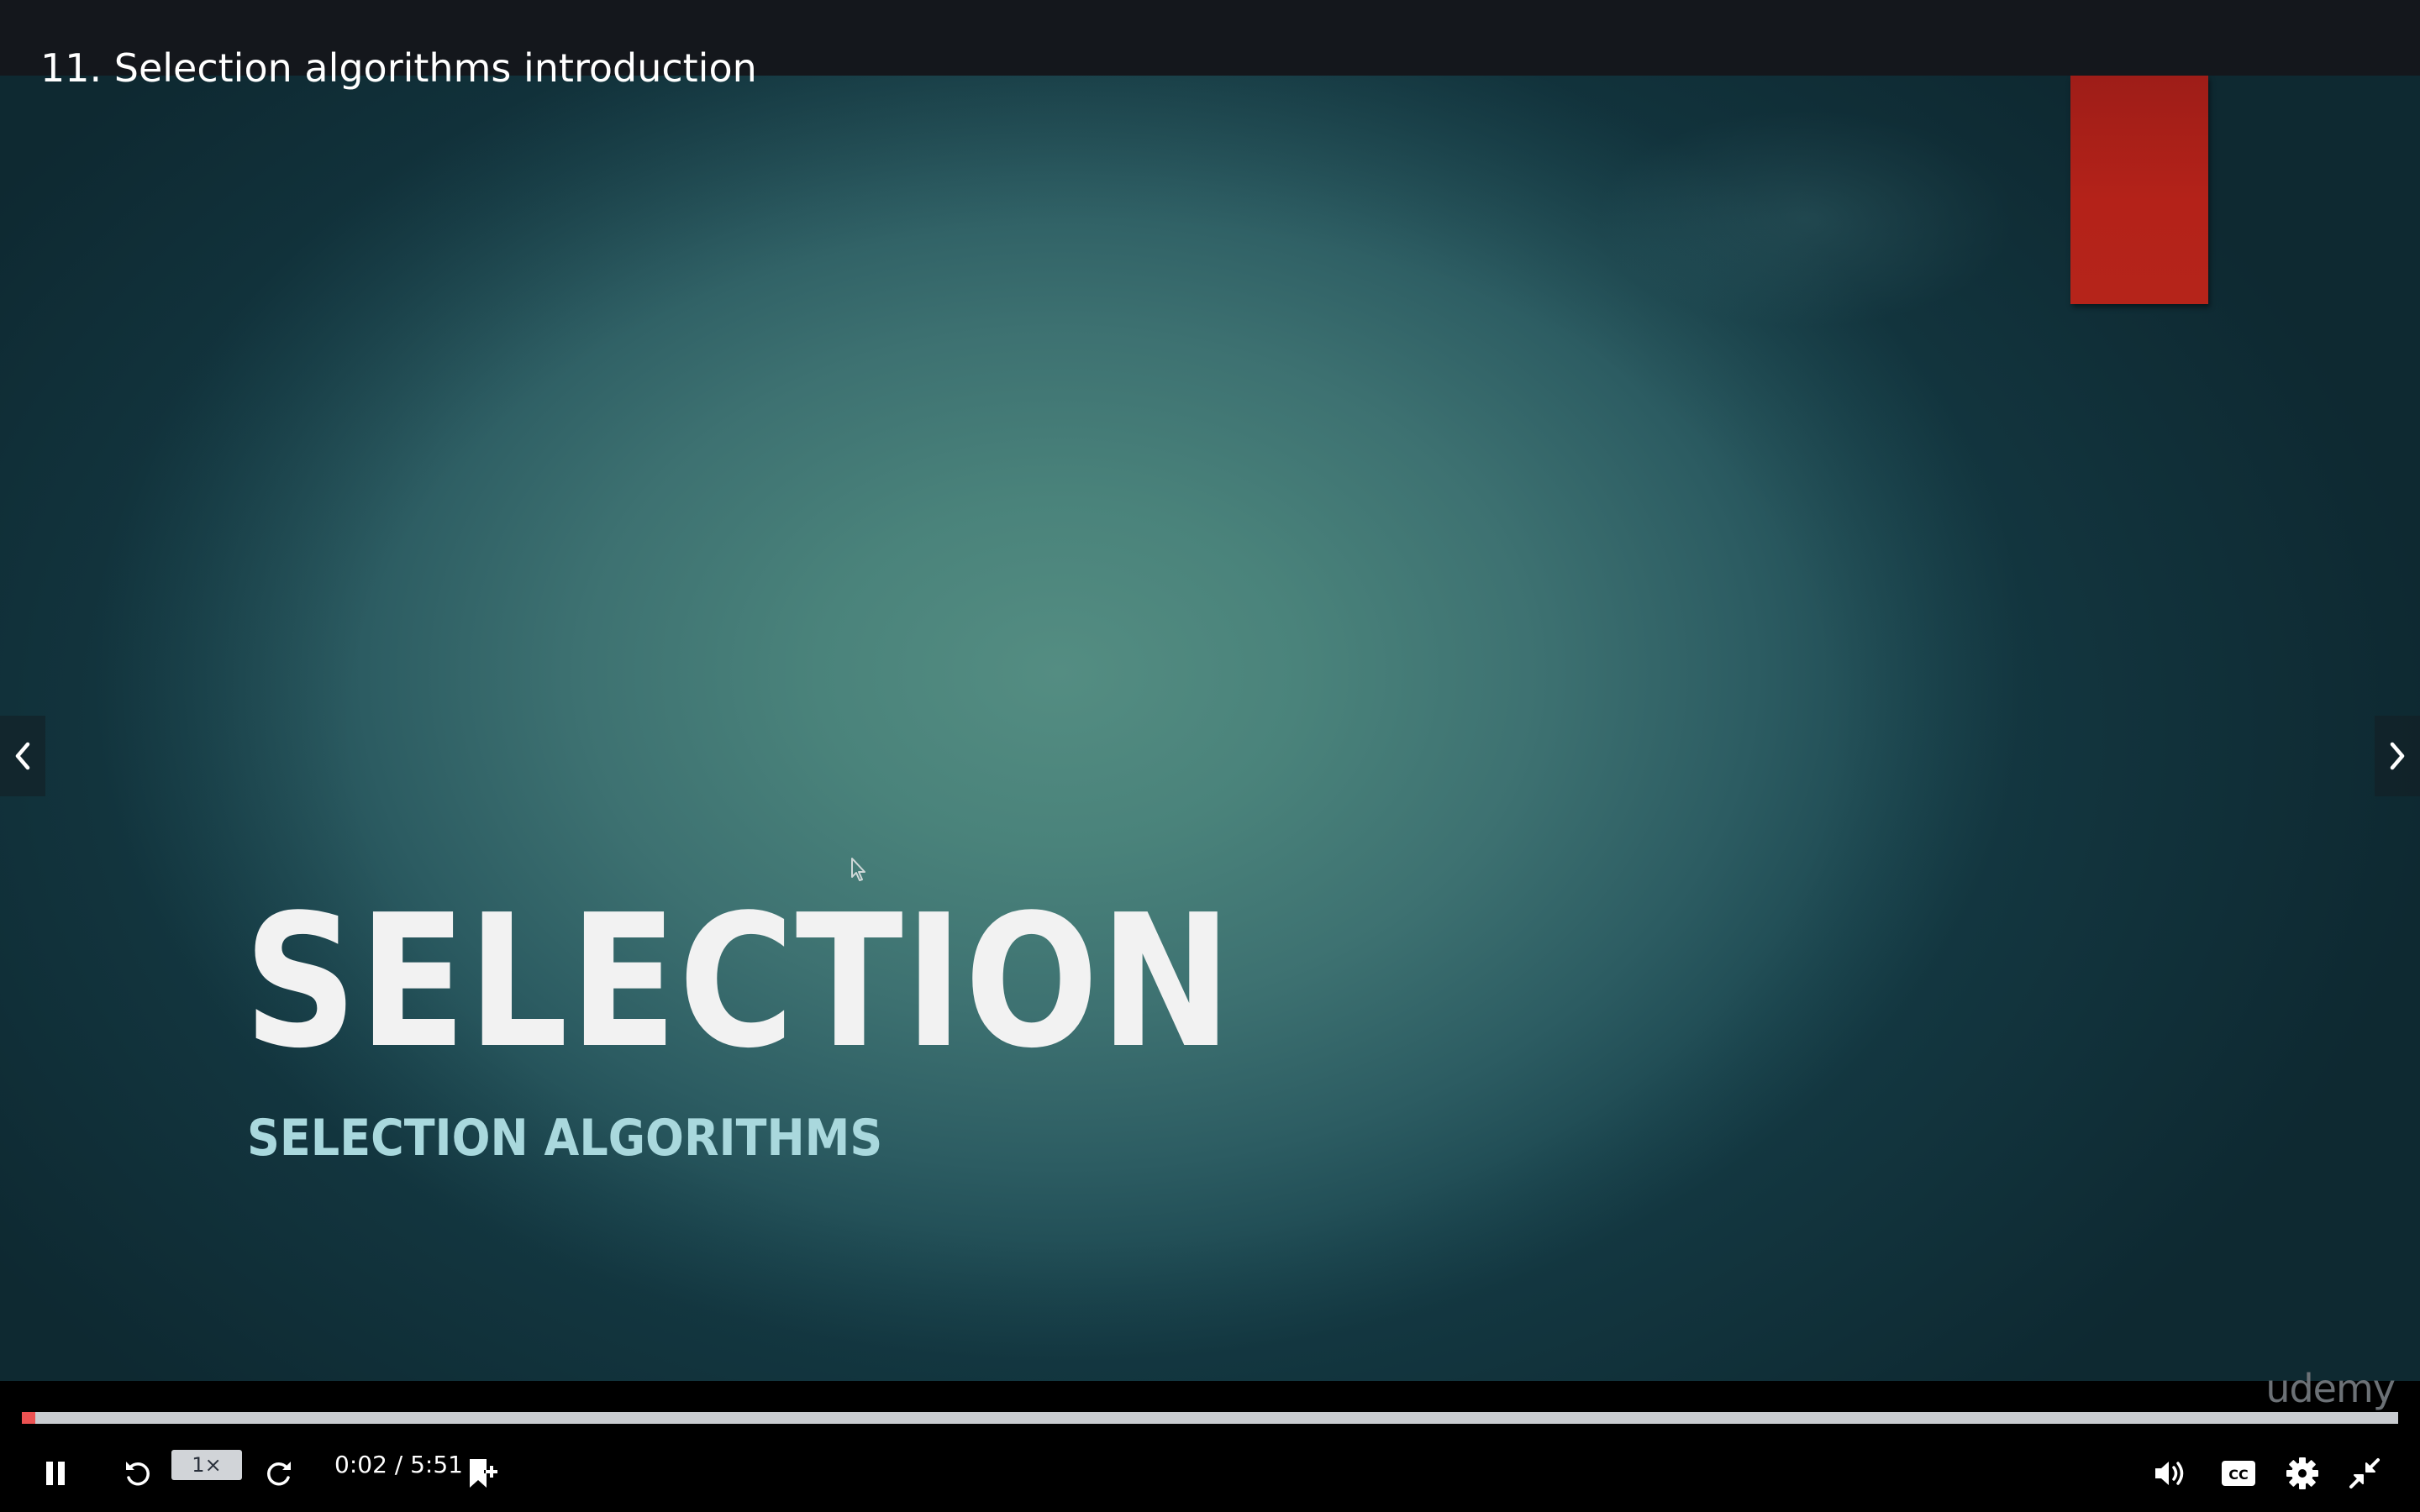  What do you see at coordinates (398, 1464) in the screenshot?
I see `time-display: 0:02 / 5:51` at bounding box center [398, 1464].